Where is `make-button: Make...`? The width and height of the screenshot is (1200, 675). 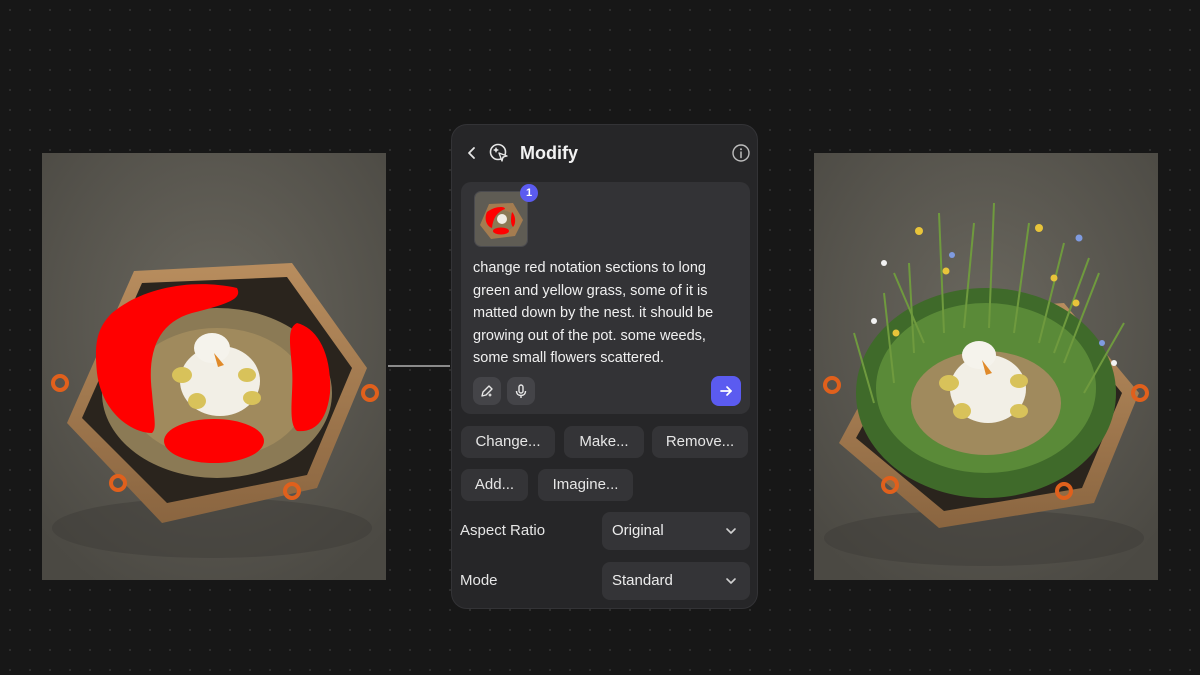 make-button: Make... is located at coordinates (604, 442).